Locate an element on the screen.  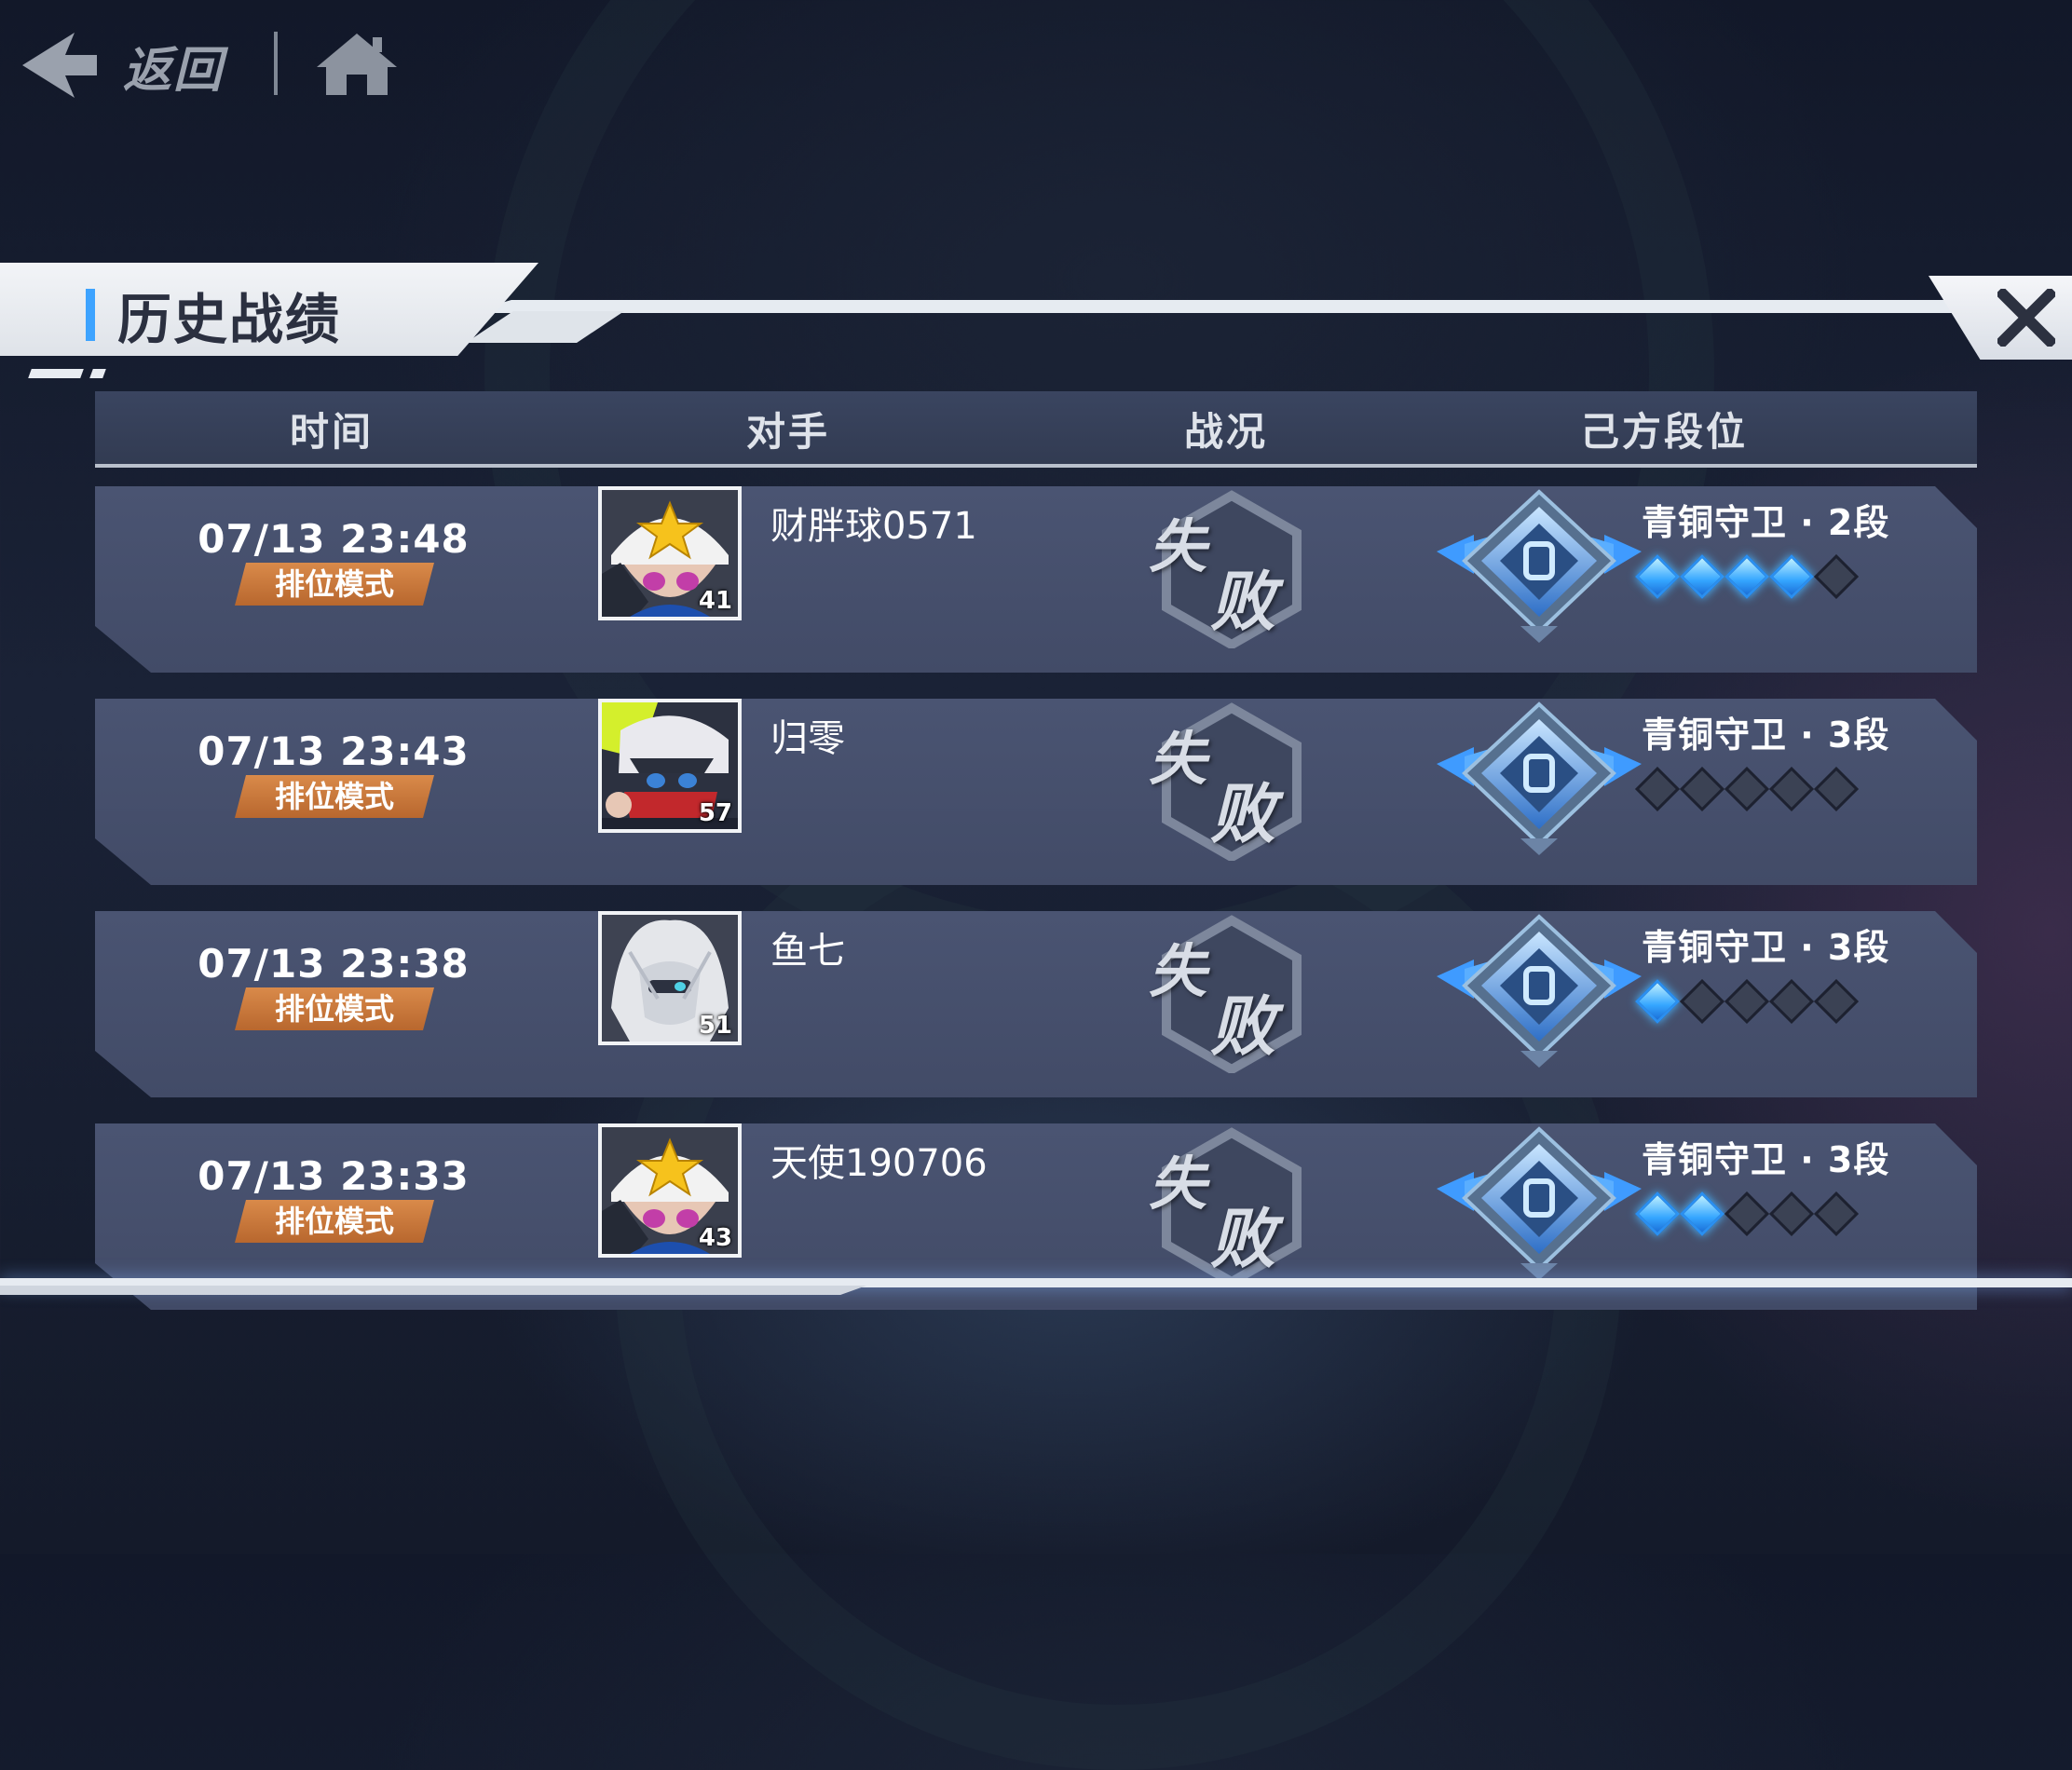
rank-name: 青铜守卫 · 2段 is located at coordinates (1766, 523).